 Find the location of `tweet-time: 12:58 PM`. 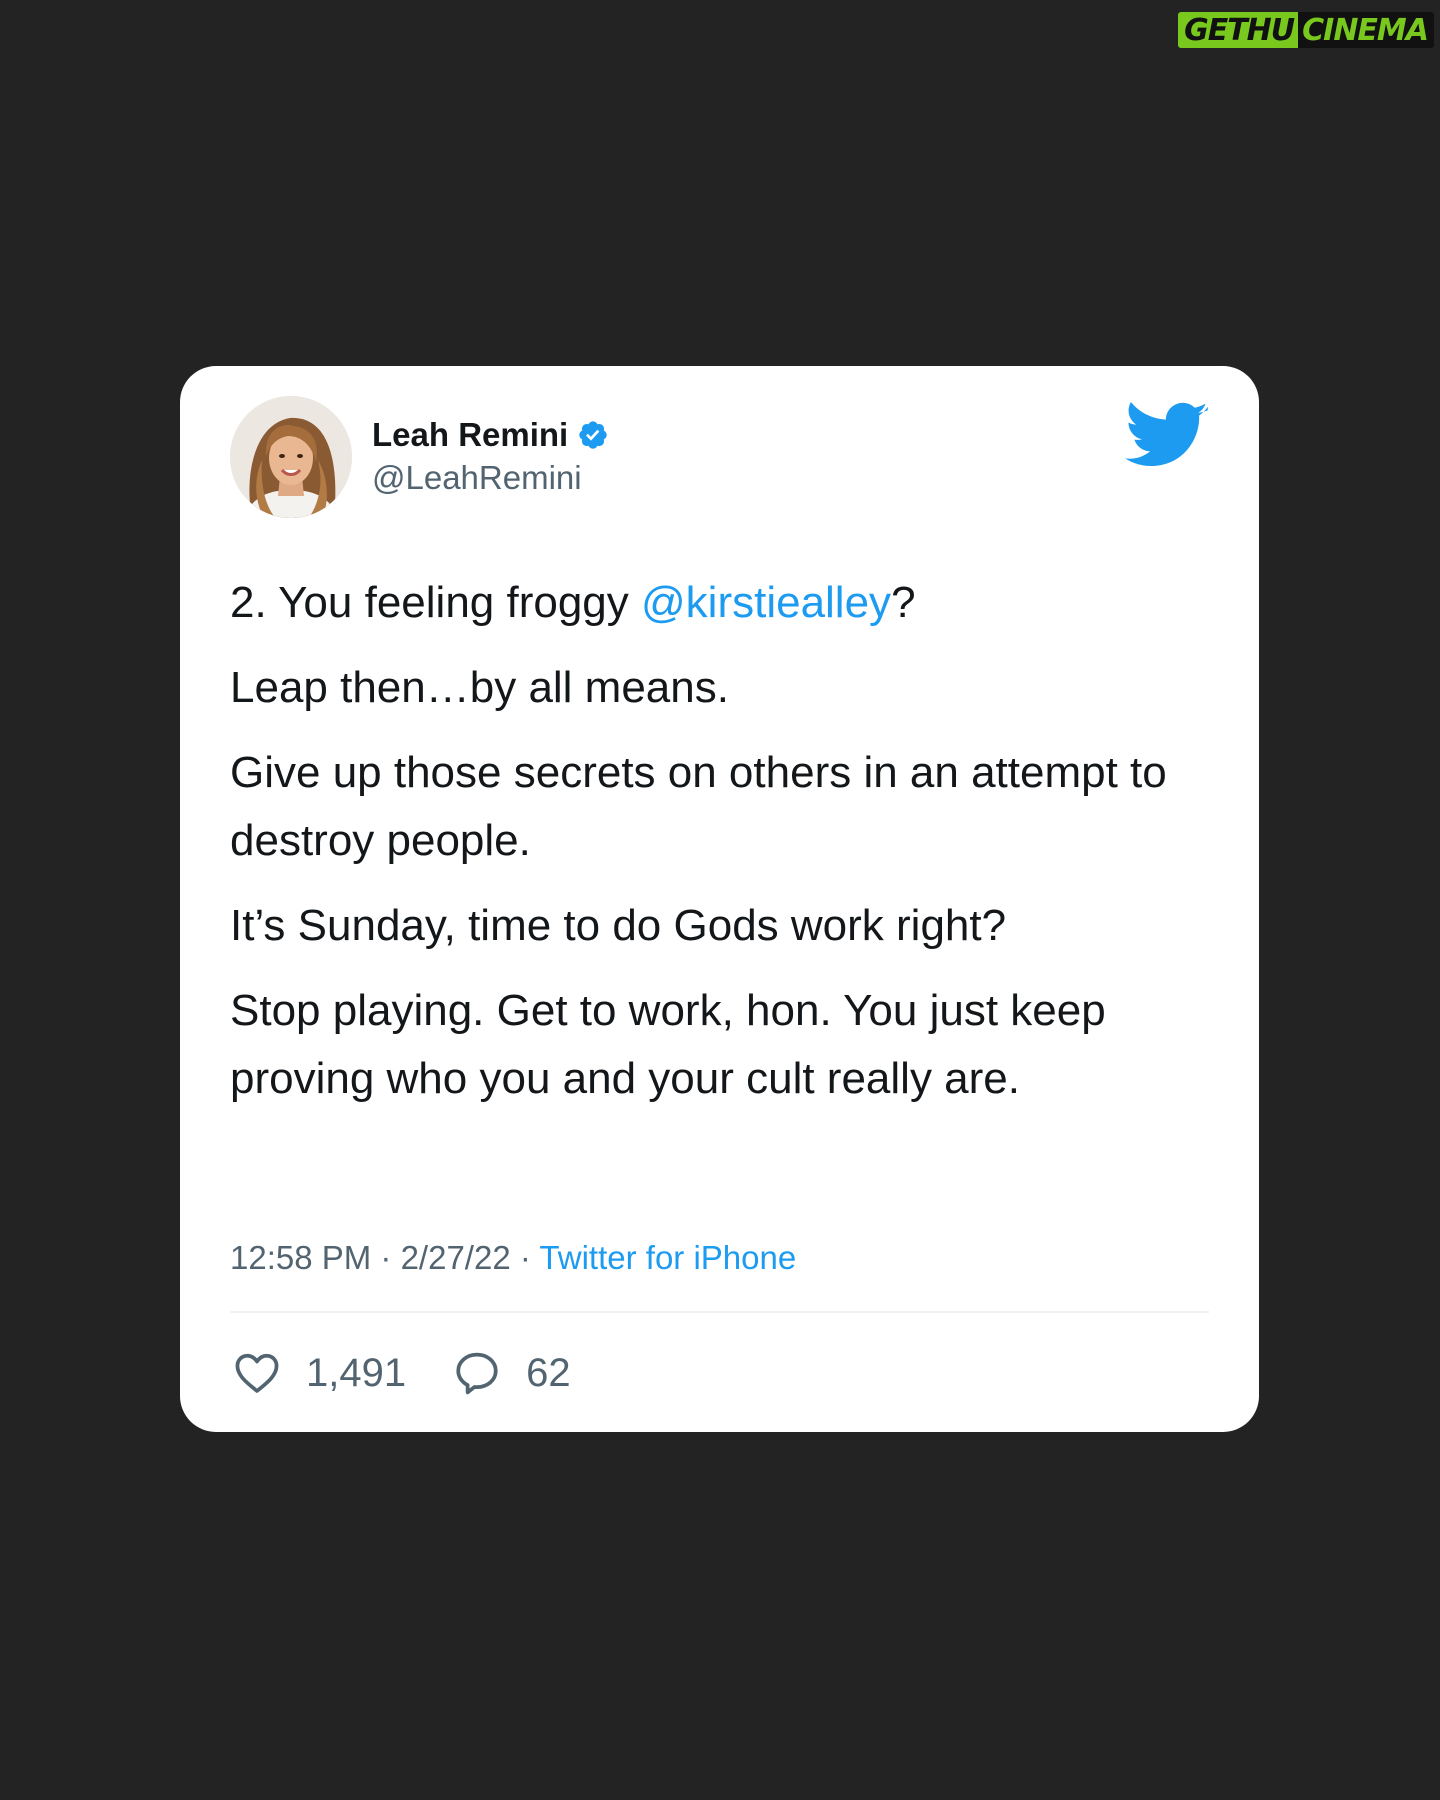

tweet-time: 12:58 PM is located at coordinates (300, 1257).